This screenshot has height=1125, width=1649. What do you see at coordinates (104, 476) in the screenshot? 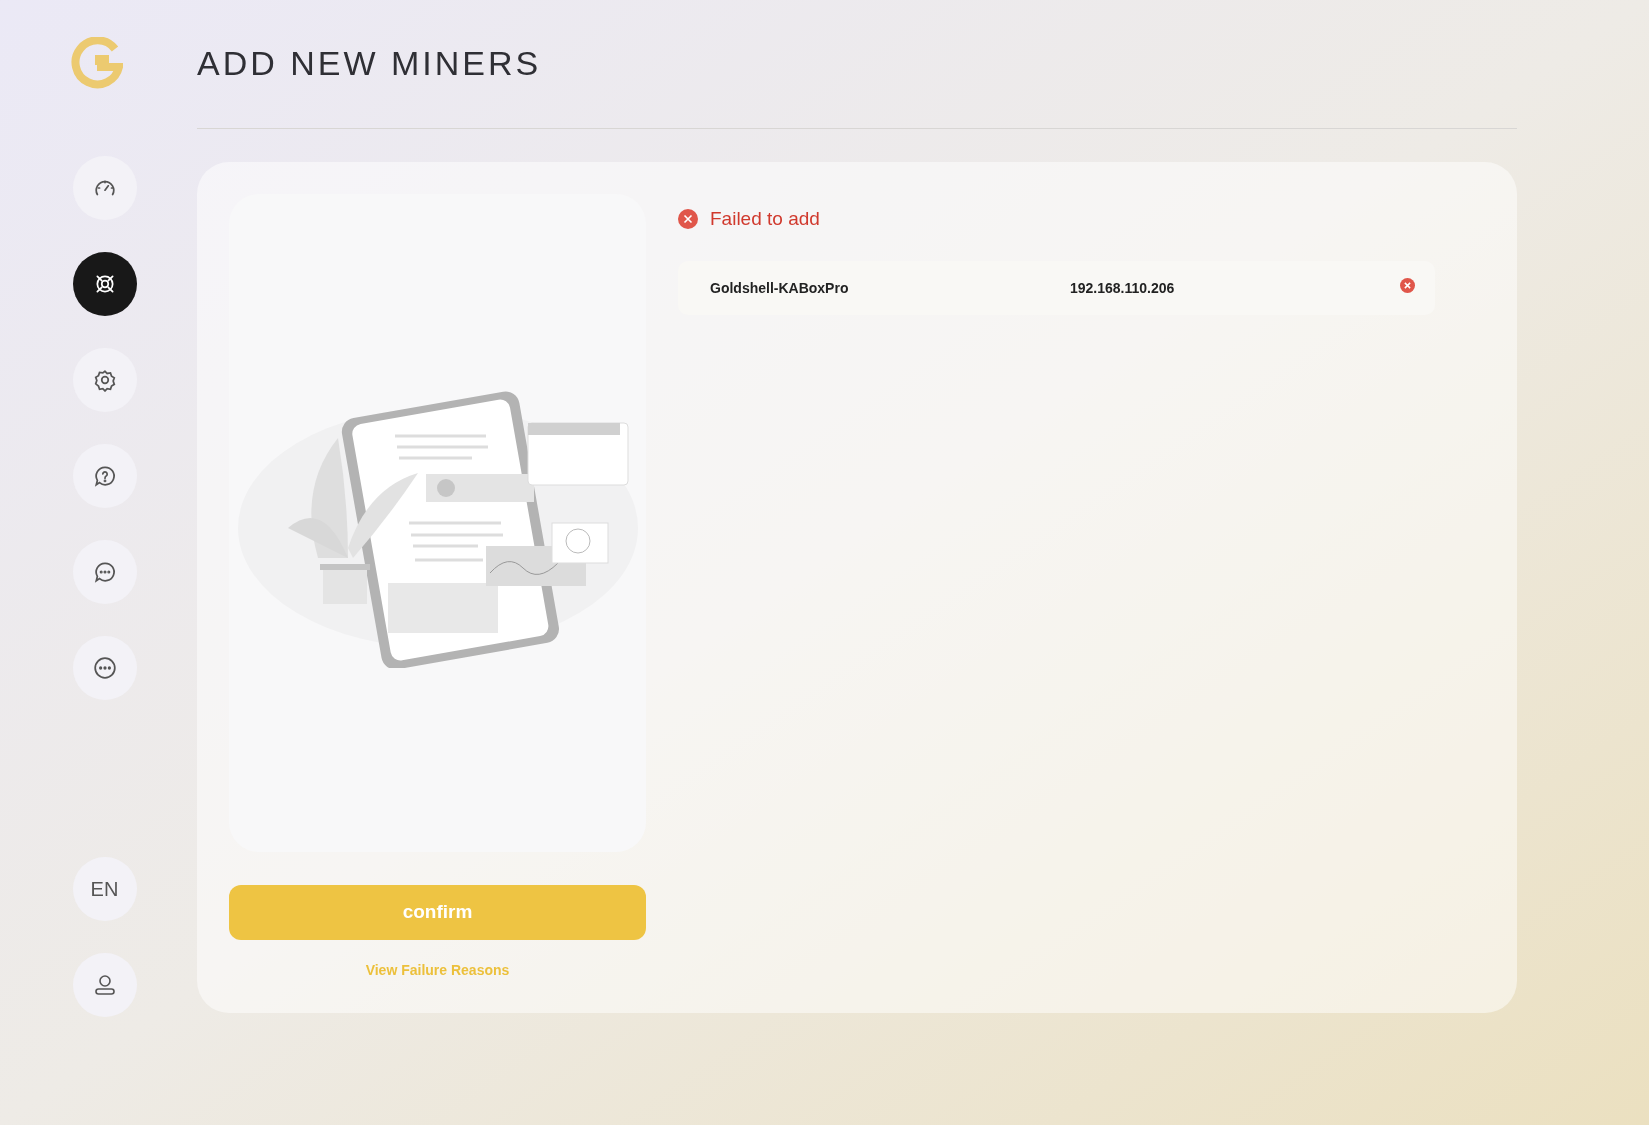
I see `help-icon` at bounding box center [104, 476].